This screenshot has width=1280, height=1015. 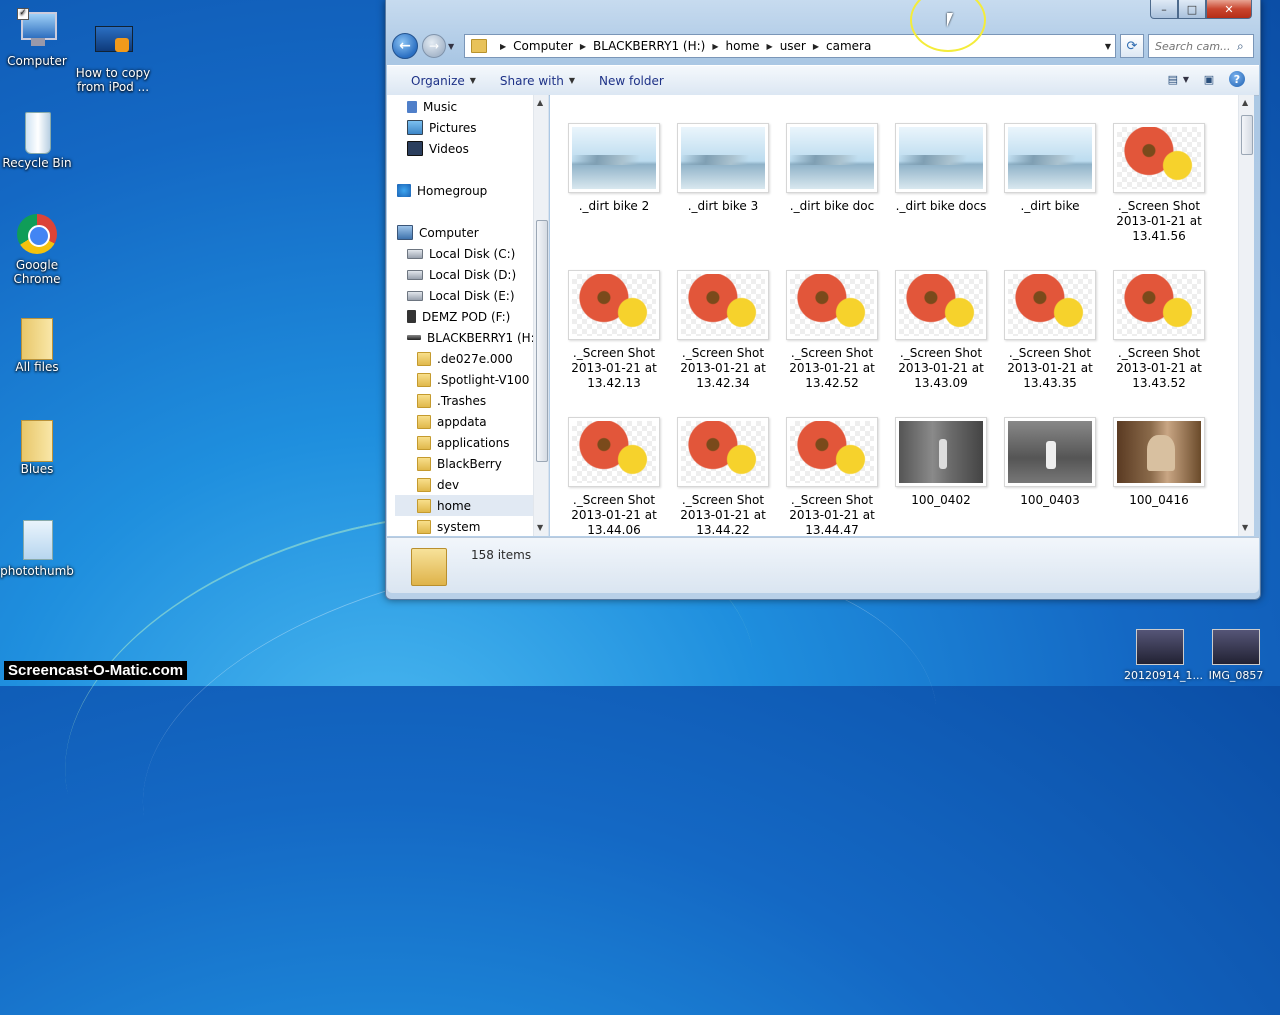 What do you see at coordinates (723, 330) in the screenshot?
I see `file-item: ._Screen Shot 2013-01-21 at 13.42.34` at bounding box center [723, 330].